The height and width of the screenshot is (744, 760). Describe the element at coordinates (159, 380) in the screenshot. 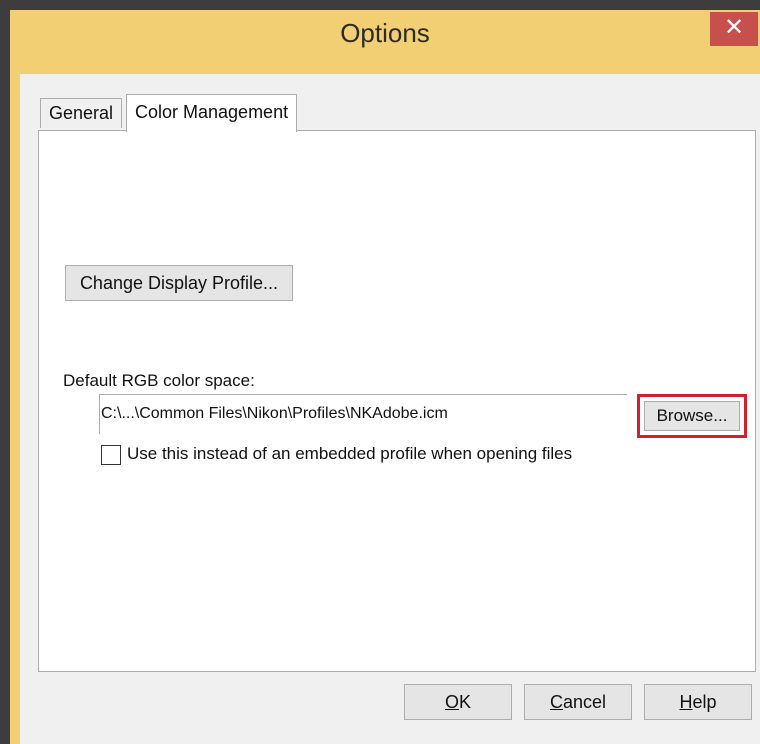

I see `default-rgb-label: Default RGB color space:` at that location.